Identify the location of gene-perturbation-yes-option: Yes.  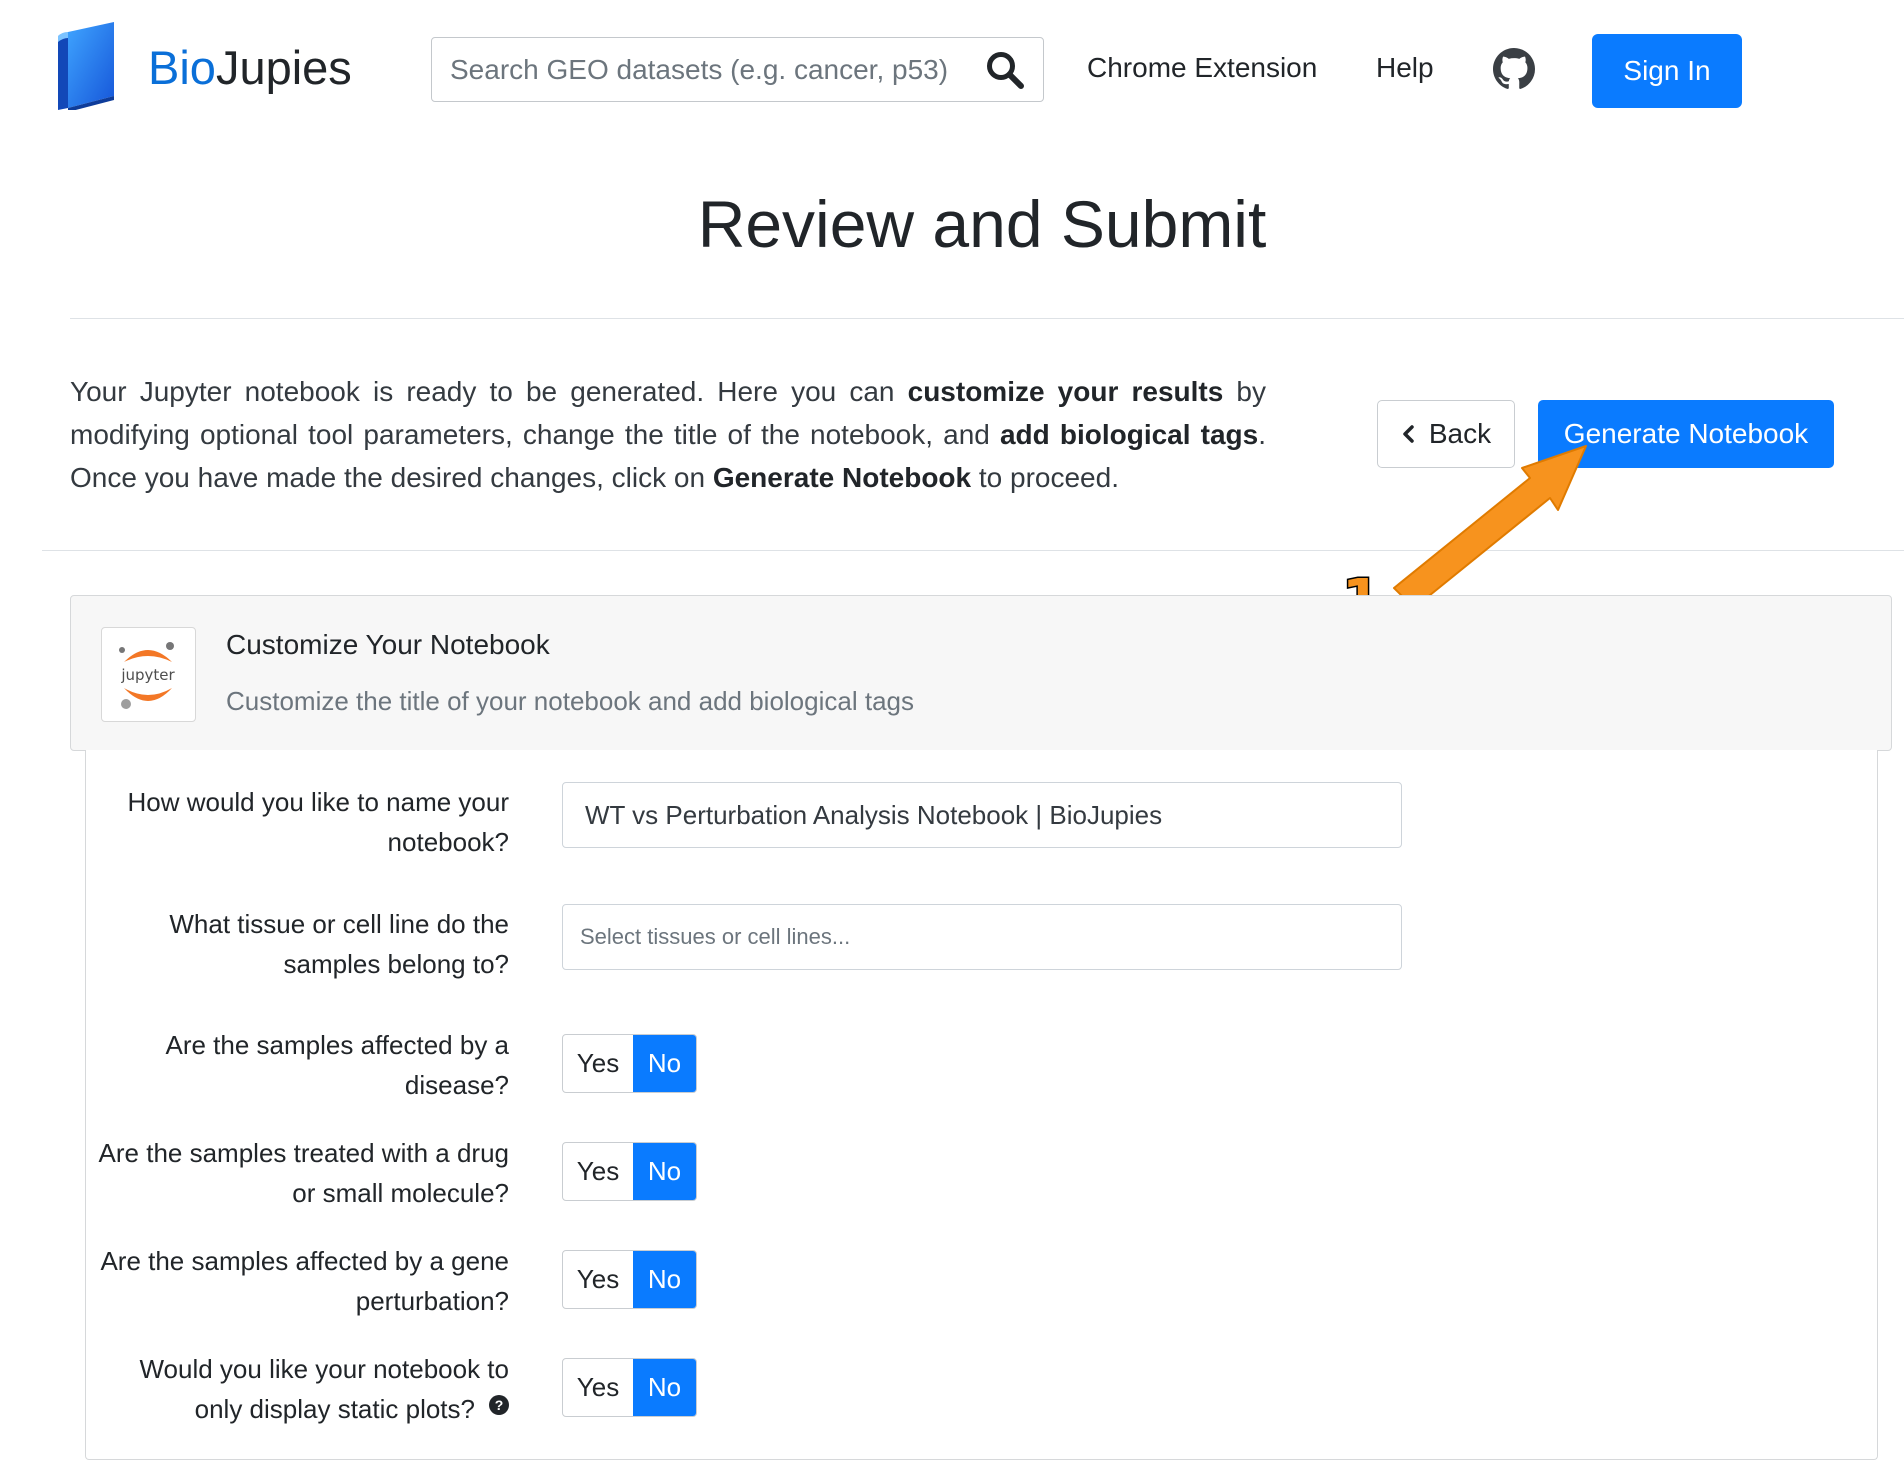
(598, 1279).